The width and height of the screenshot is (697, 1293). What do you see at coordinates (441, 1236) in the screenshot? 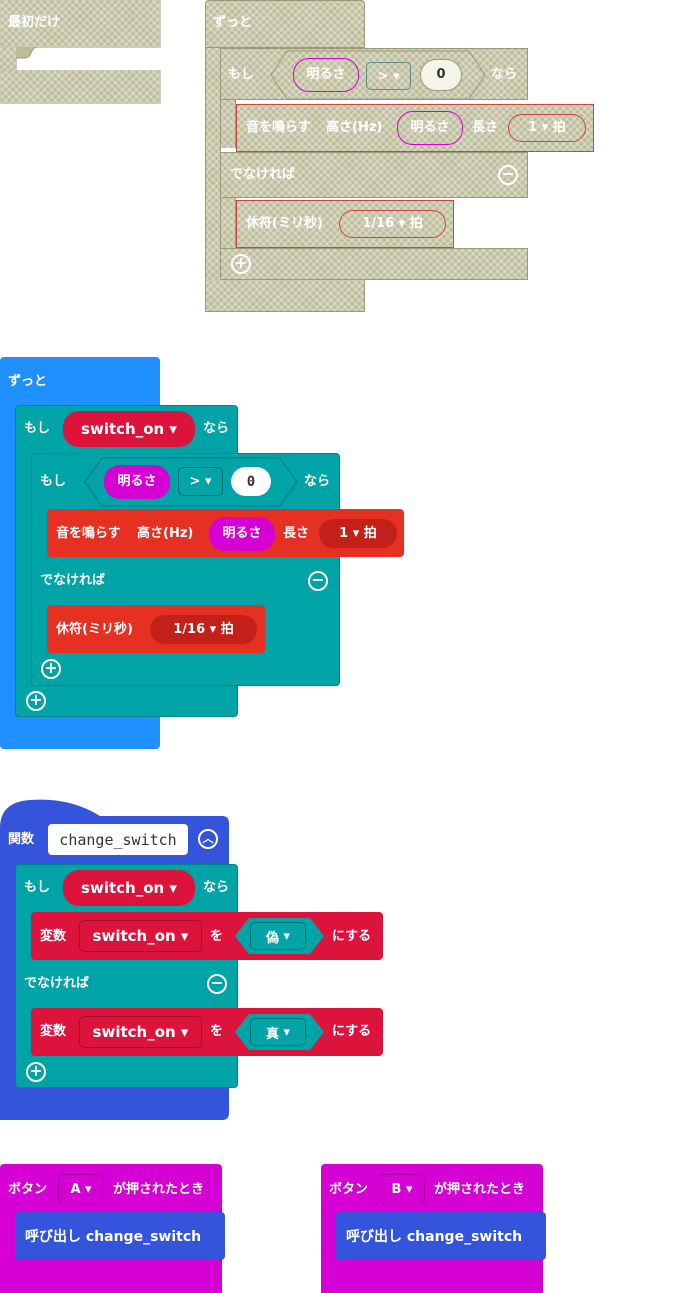
I see `button-b-call-block: 呼び出し change_switch` at bounding box center [441, 1236].